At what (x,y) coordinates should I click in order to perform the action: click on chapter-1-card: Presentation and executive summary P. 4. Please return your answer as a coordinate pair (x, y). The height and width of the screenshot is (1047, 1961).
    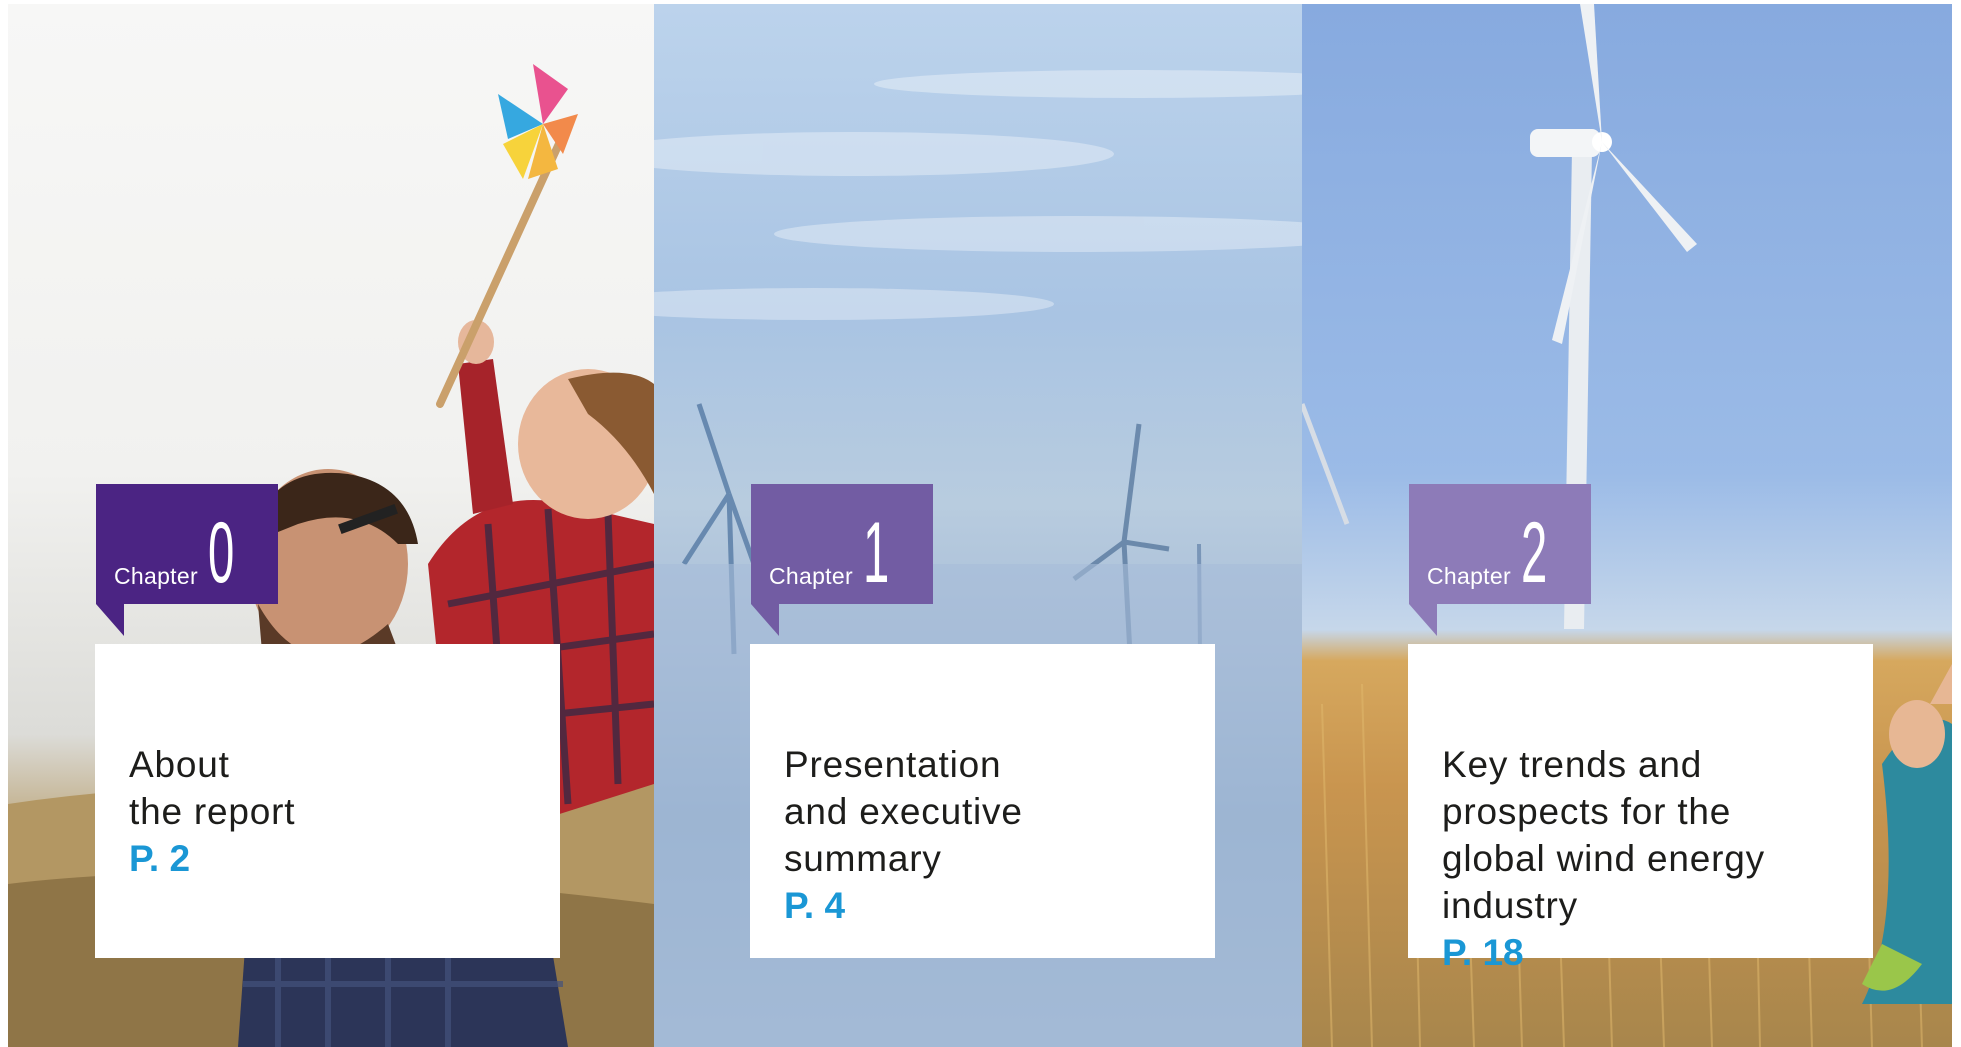
    Looking at the image, I should click on (982, 801).